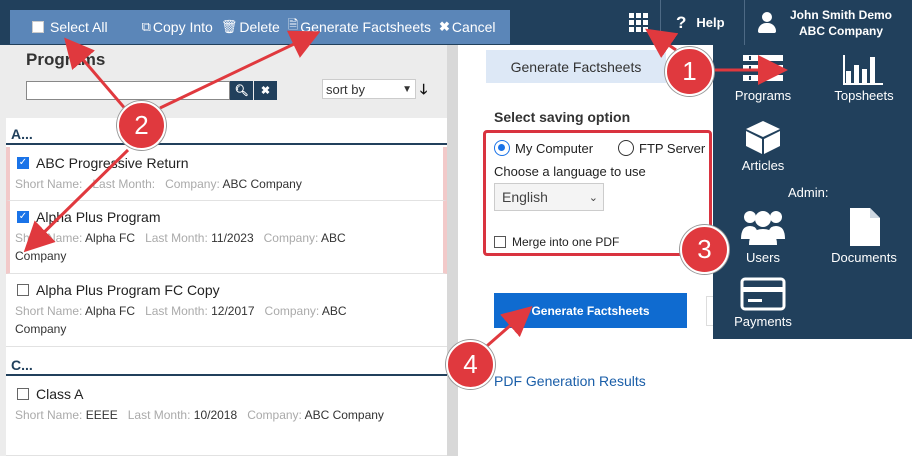 This screenshot has width=912, height=456. What do you see at coordinates (250, 27) in the screenshot?
I see `delete-button: 🗑 Delete` at bounding box center [250, 27].